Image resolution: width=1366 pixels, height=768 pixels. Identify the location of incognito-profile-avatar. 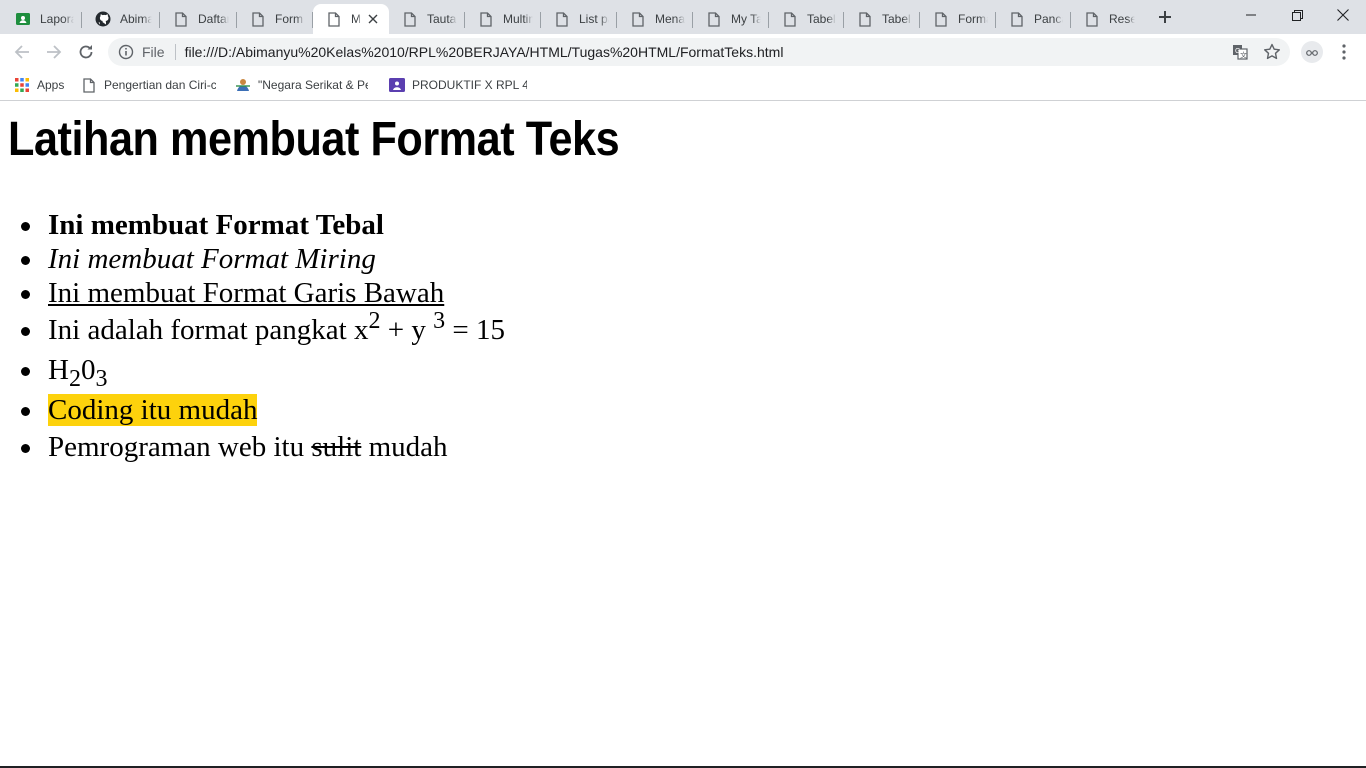
(1312, 52).